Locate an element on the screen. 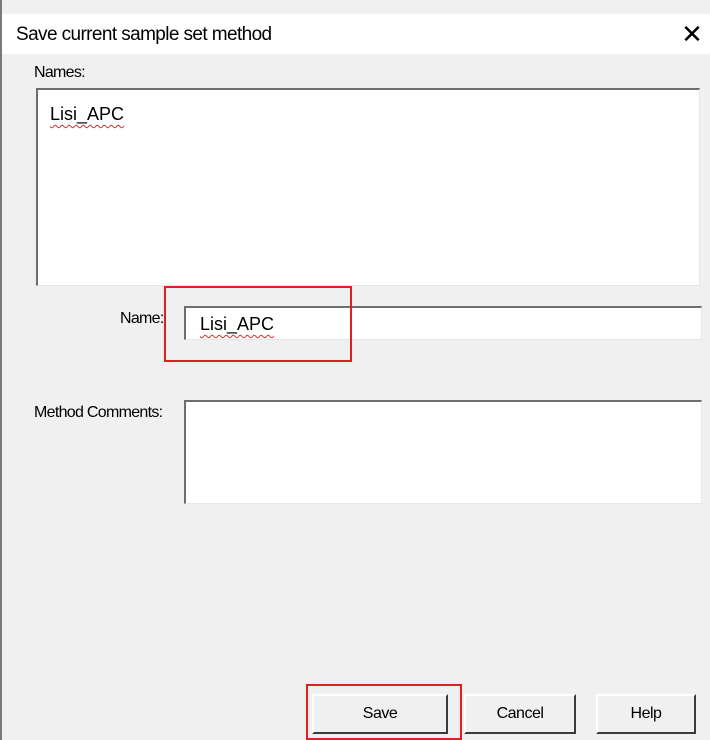 The image size is (710, 740). dialog-title: Save current sample set method is located at coordinates (144, 34).